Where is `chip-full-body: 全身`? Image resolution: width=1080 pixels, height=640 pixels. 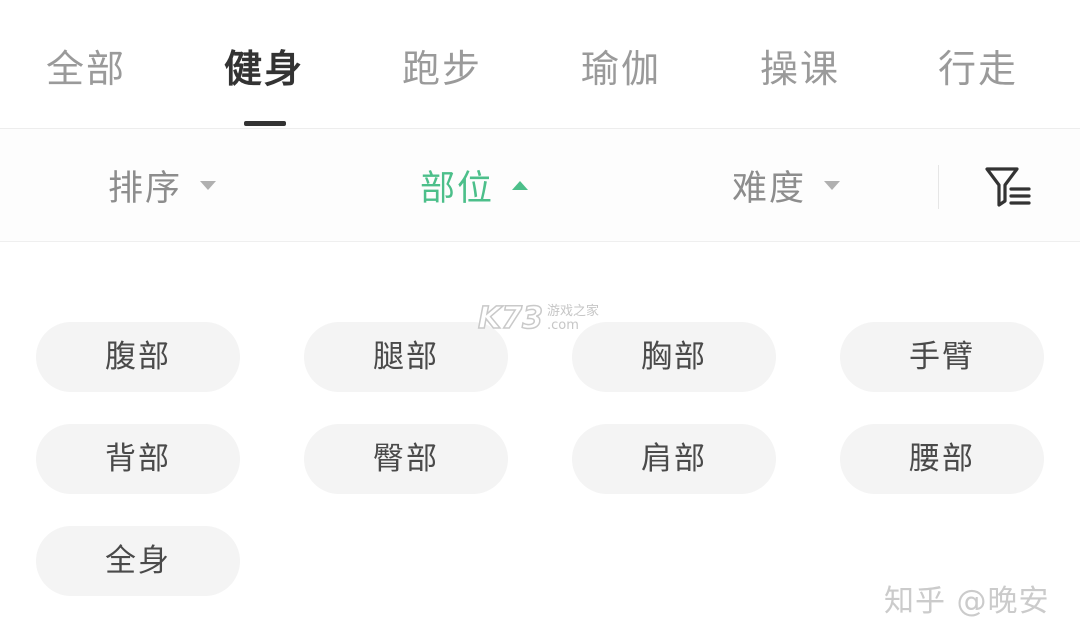 chip-full-body: 全身 is located at coordinates (138, 561).